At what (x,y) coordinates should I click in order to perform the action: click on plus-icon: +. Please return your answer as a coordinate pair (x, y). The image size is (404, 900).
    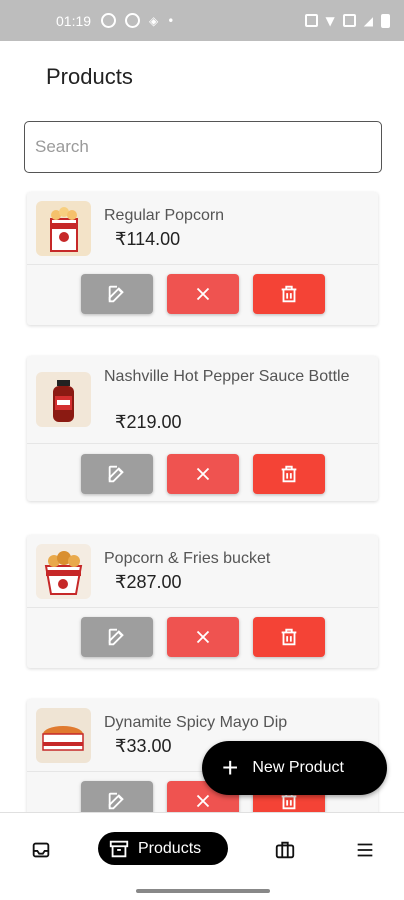
    Looking at the image, I should click on (230, 767).